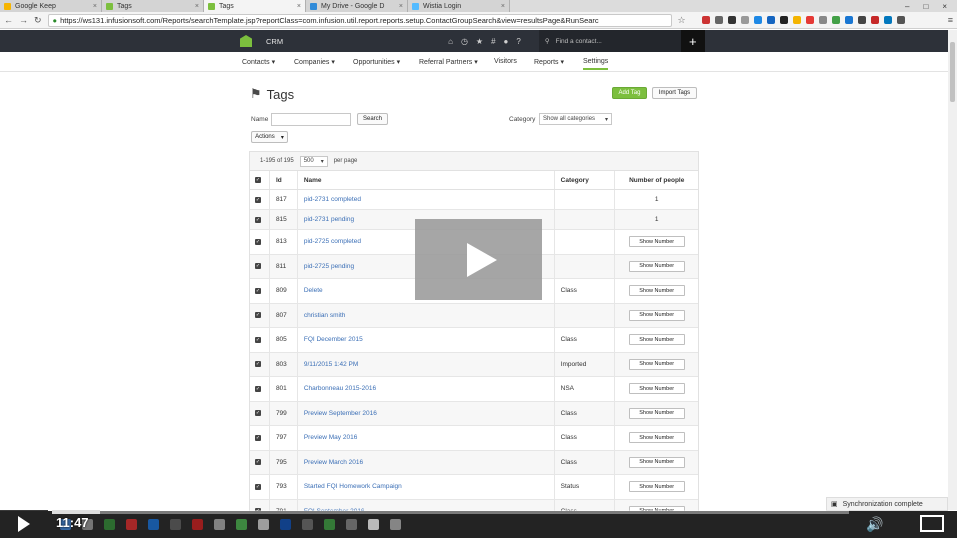 This screenshot has height=538, width=957. Describe the element at coordinates (8, 20) in the screenshot. I see `back-icon: ←` at that location.